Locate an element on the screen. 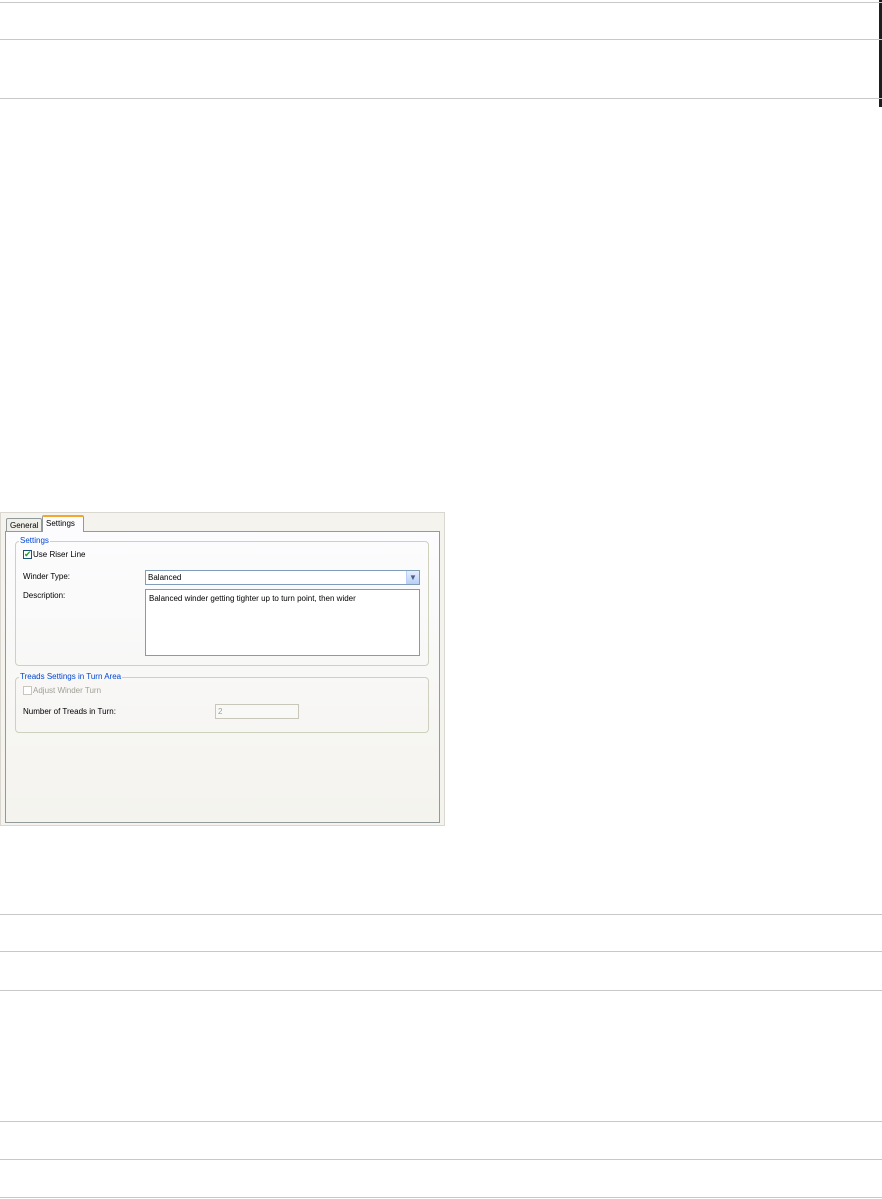 The width and height of the screenshot is (882, 1199). check-icon: ✔ is located at coordinates (28, 554).